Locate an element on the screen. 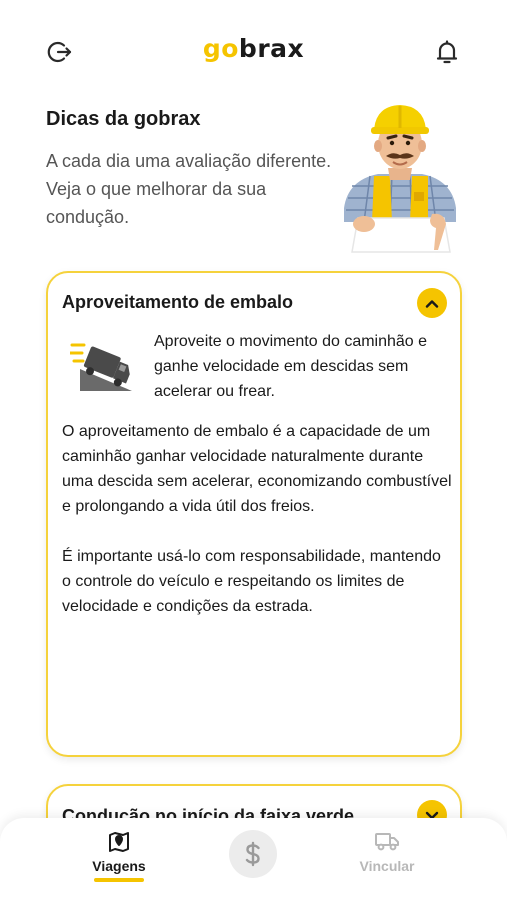  nav-label-vincular: Vincular is located at coordinates (387, 866).